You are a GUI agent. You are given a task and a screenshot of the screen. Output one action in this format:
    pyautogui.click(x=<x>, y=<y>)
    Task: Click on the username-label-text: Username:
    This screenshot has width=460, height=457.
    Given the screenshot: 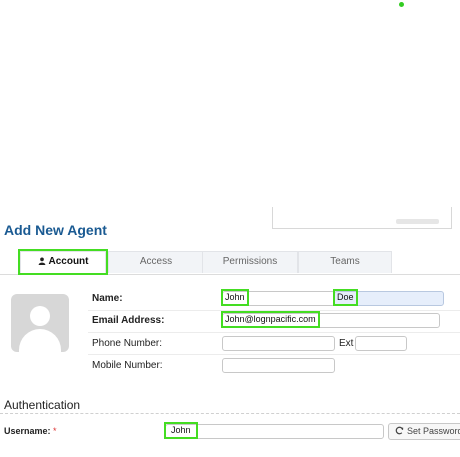 What is the action you would take?
    pyautogui.click(x=27, y=431)
    